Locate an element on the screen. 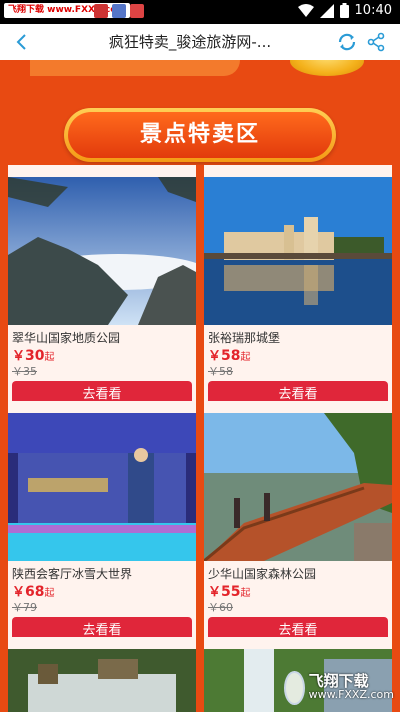 This screenshot has height=712, width=400. battery-icon is located at coordinates (344, 10).